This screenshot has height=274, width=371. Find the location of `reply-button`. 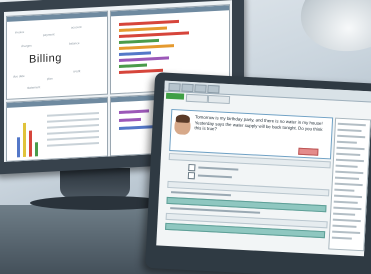

reply-button is located at coordinates (308, 151).